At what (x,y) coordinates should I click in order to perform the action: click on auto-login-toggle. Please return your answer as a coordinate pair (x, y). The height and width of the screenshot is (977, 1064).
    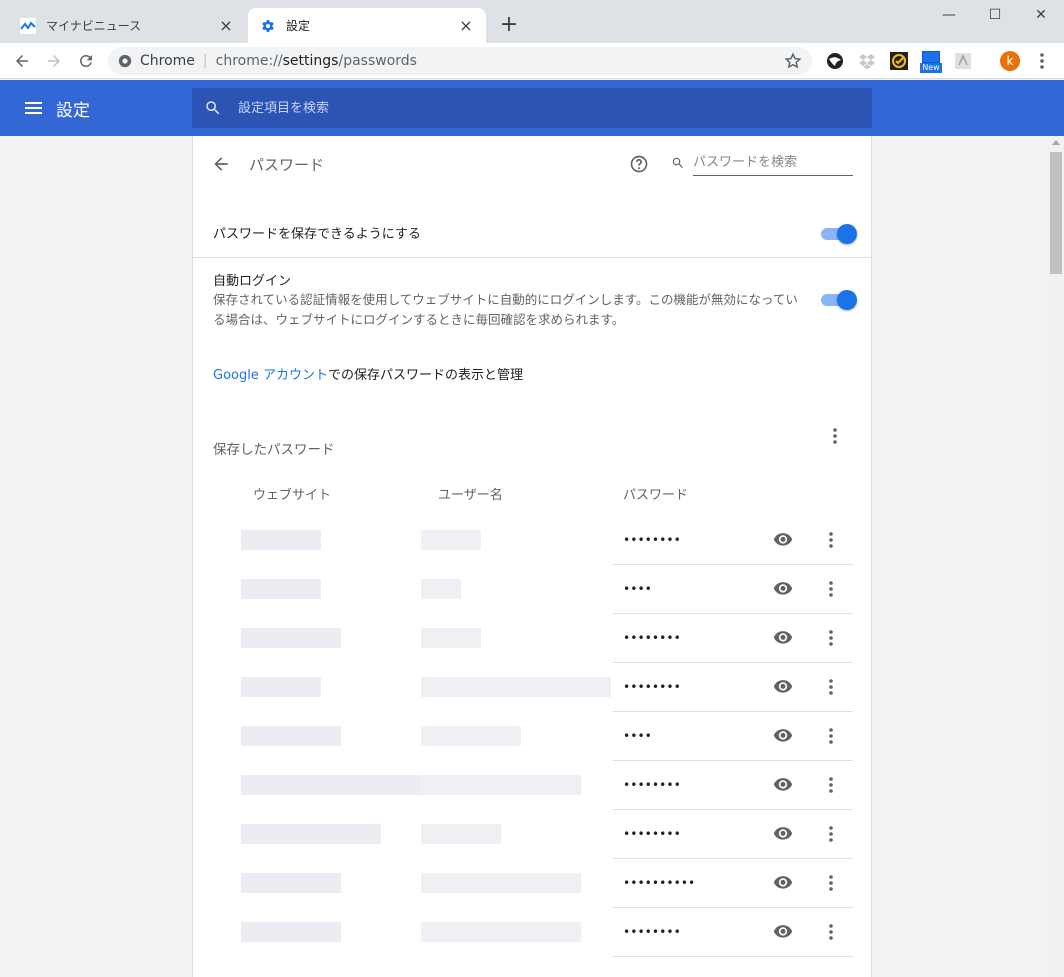
    Looking at the image, I should click on (839, 300).